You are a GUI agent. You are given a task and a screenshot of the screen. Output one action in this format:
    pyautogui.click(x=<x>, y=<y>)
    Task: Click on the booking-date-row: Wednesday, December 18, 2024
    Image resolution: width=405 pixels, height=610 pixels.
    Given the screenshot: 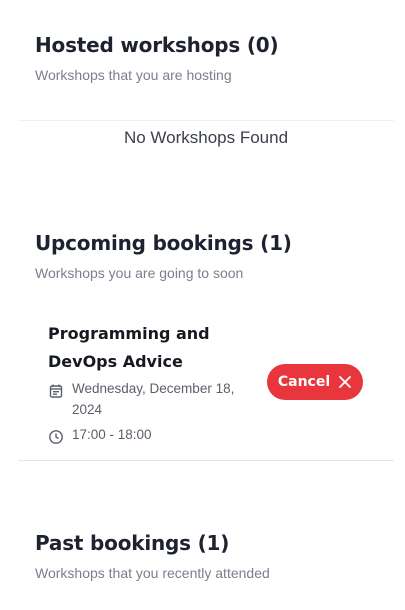 What is the action you would take?
    pyautogui.click(x=150, y=399)
    